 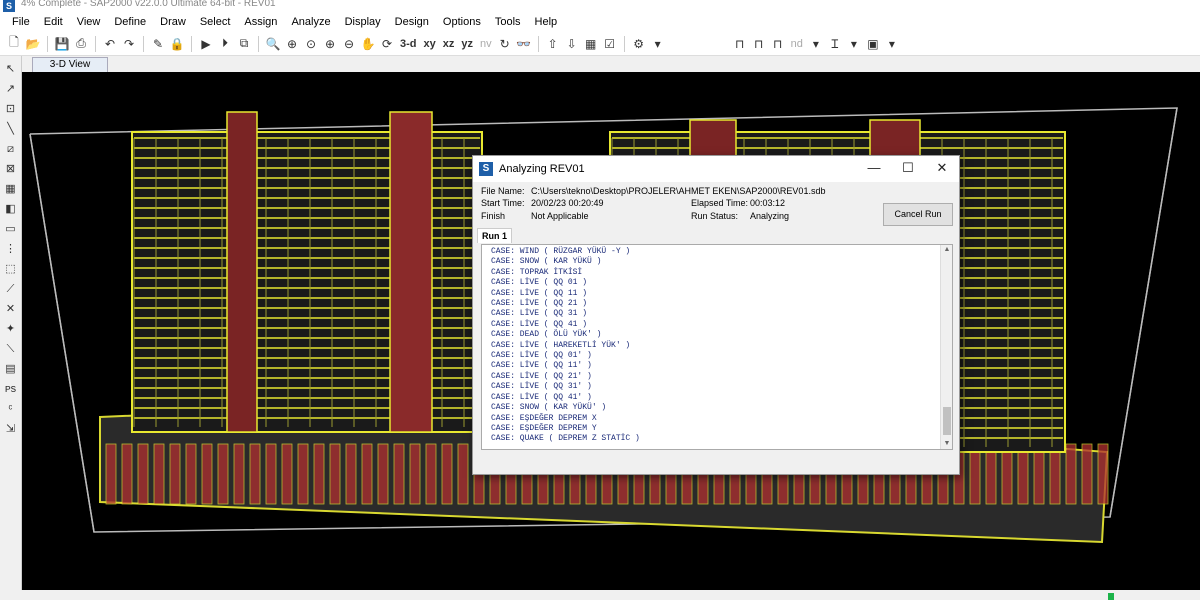 I want to click on tab-run-1: Run 1, so click(x=494, y=235).